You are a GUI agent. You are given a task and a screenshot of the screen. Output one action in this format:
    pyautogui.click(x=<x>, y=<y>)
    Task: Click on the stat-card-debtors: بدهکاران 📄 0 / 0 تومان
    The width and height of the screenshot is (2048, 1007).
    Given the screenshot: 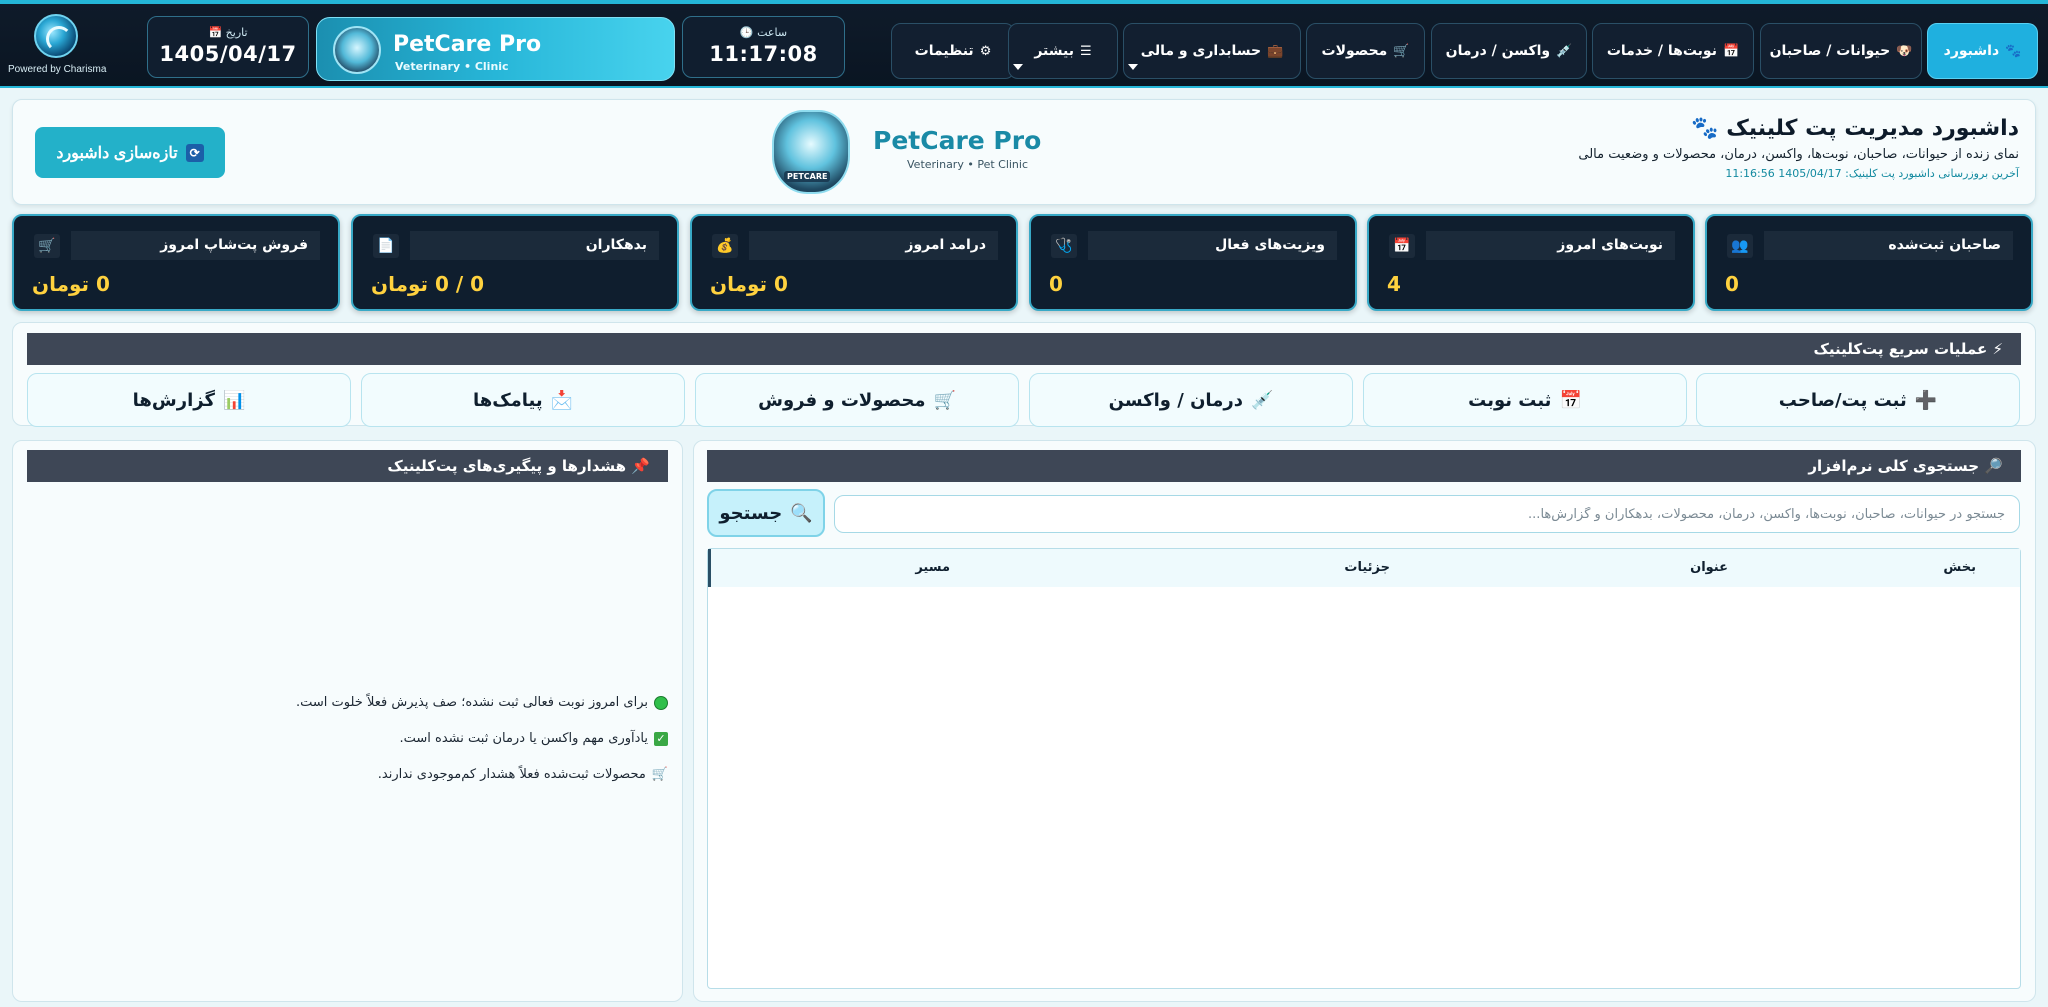 What is the action you would take?
    pyautogui.click(x=515, y=262)
    